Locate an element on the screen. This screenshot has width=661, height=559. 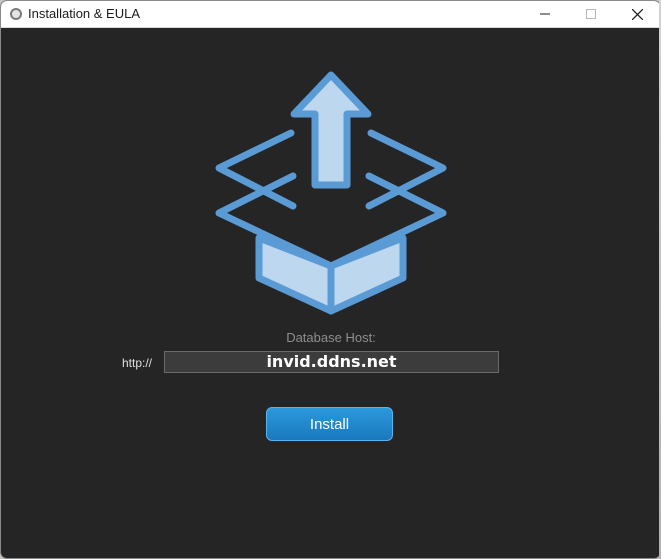
database-host-label: Database Host: is located at coordinates (331, 337).